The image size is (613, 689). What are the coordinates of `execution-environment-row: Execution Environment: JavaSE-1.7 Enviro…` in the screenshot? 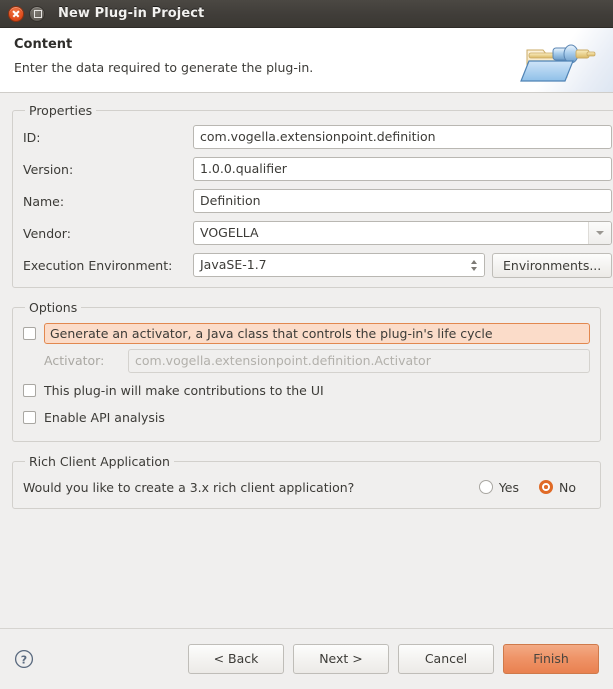 It's located at (318, 265).